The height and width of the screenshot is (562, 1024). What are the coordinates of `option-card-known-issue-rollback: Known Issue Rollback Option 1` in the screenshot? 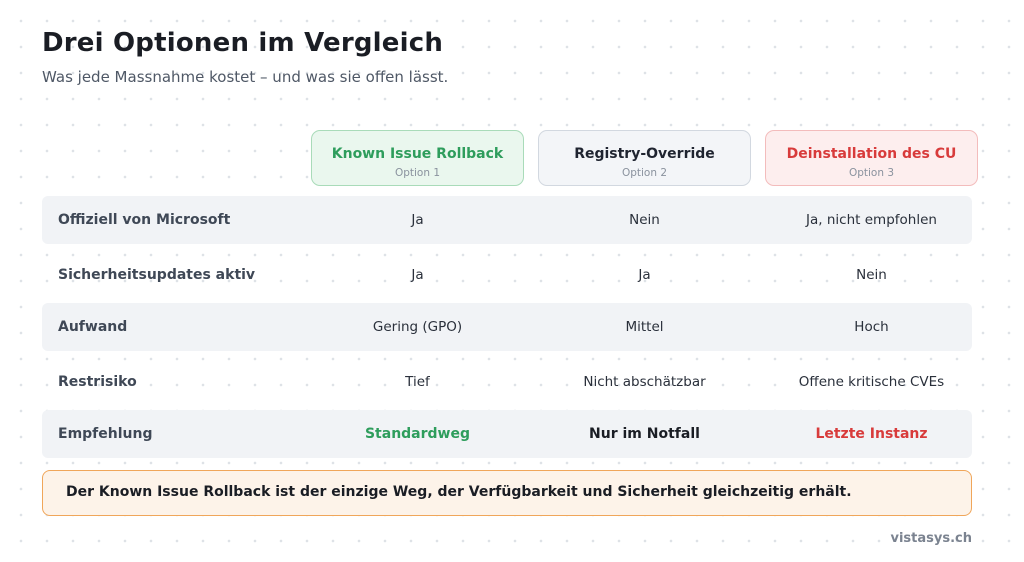 It's located at (417, 158).